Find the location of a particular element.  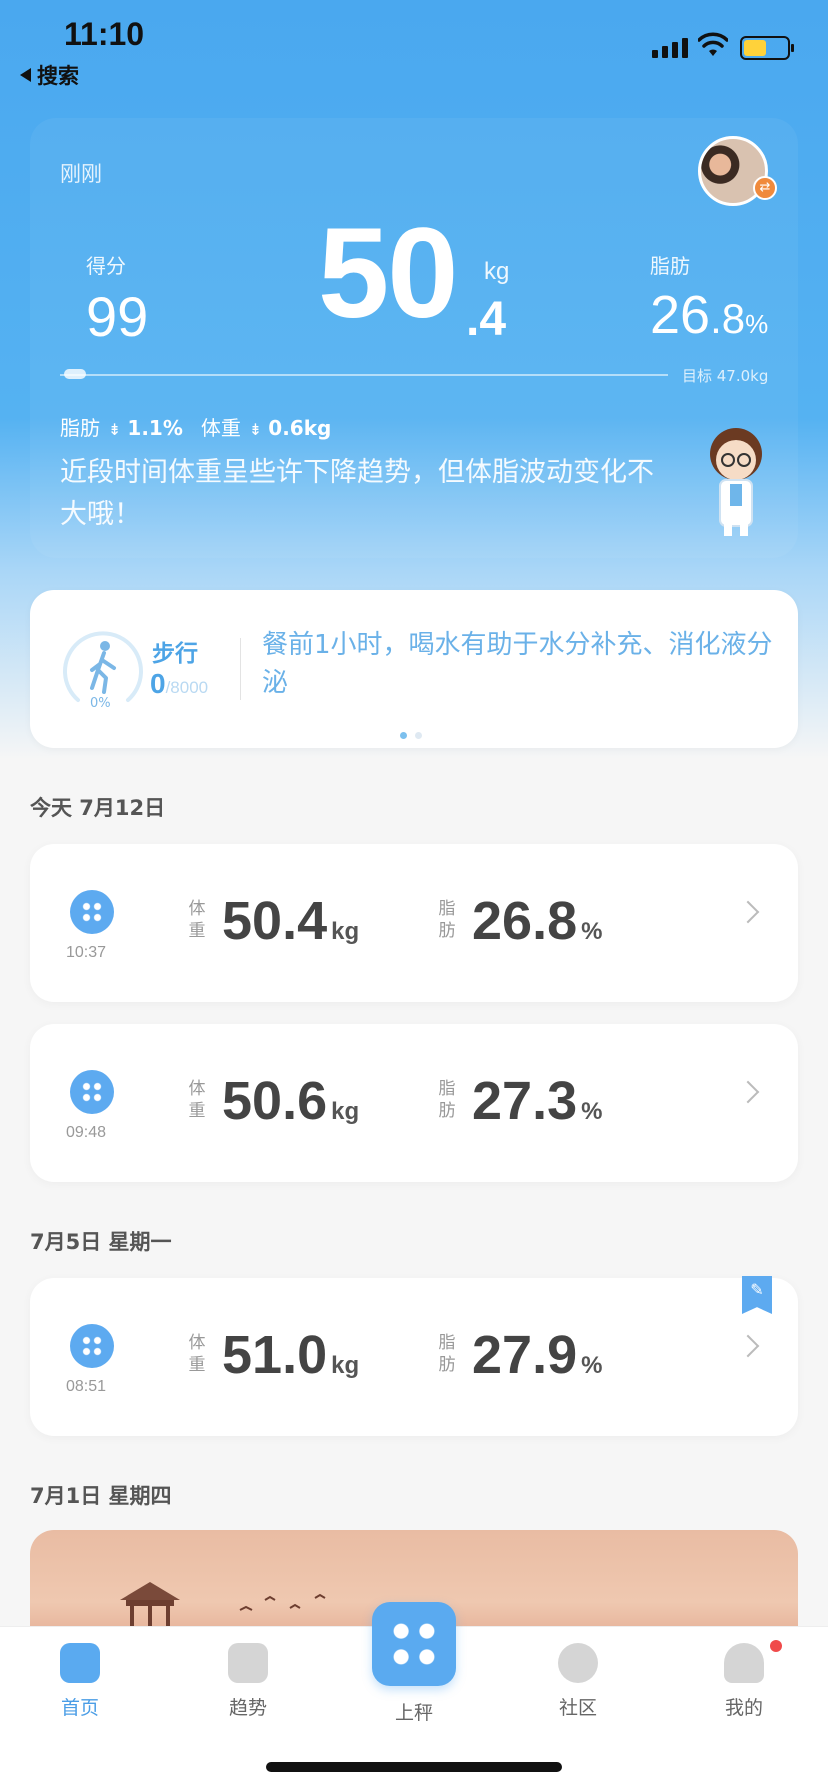

weight-decimal: .4 is located at coordinates (486, 319).